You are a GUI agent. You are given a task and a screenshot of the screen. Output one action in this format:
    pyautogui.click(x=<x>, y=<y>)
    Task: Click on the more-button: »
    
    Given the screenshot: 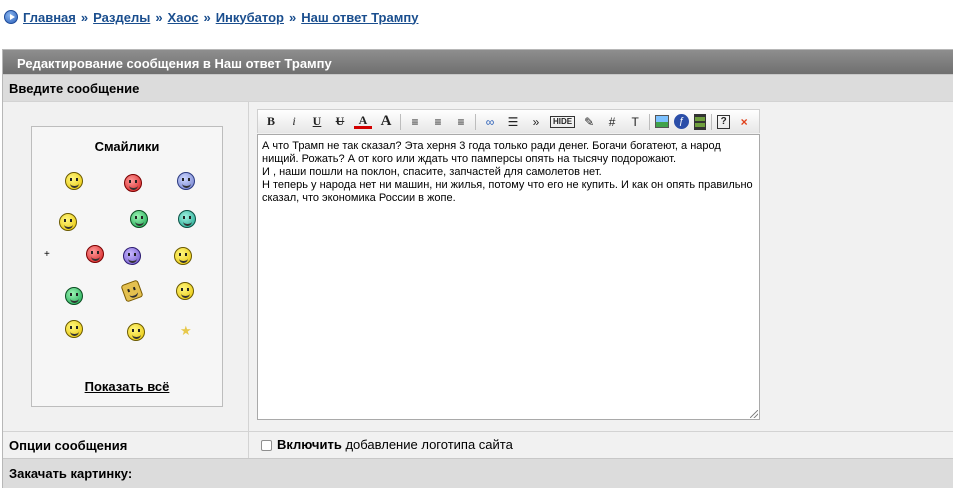 What is the action you would take?
    pyautogui.click(x=536, y=122)
    